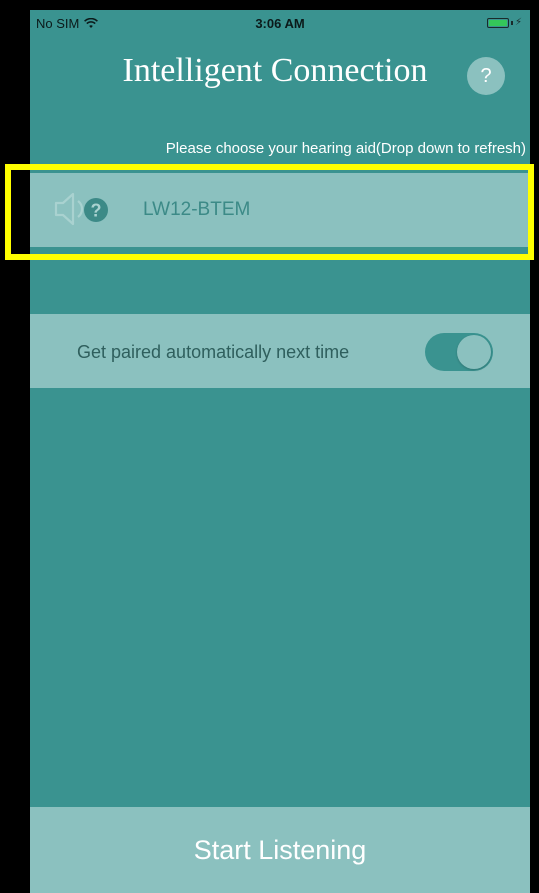 This screenshot has height=893, width=539. What do you see at coordinates (197, 209) in the screenshot?
I see `device-name: LW12-BTEM` at bounding box center [197, 209].